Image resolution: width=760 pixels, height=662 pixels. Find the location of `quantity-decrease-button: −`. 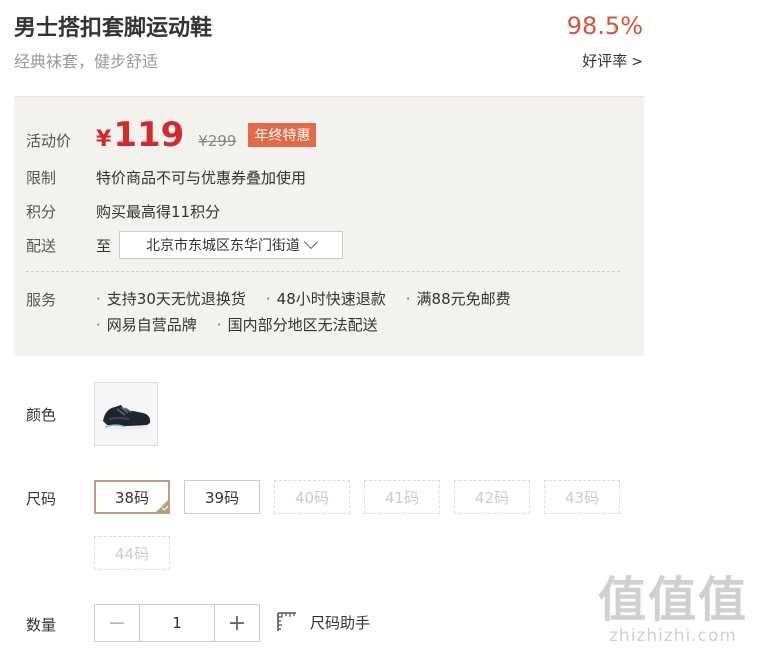

quantity-decrease-button: − is located at coordinates (117, 623).